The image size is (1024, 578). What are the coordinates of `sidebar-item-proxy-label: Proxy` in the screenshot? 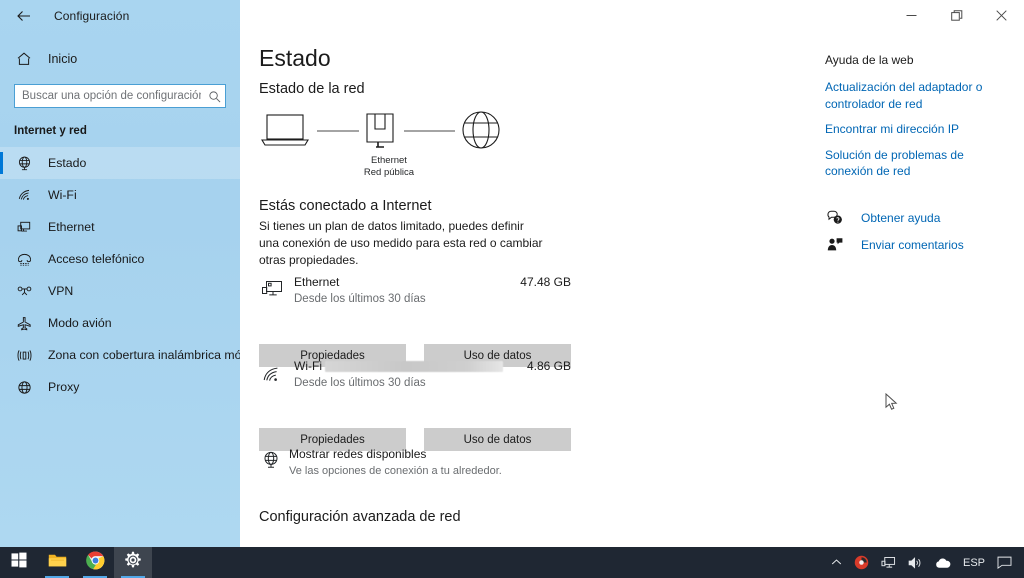 It's located at (64, 387).